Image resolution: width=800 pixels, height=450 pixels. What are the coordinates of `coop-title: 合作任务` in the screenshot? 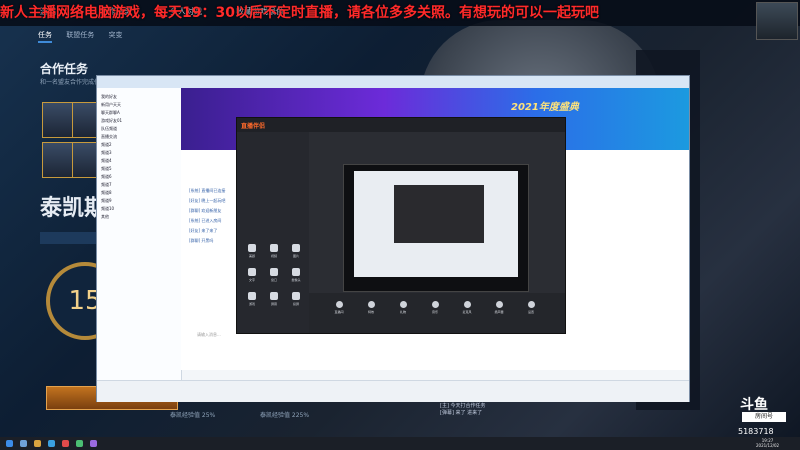 It's located at (64, 69).